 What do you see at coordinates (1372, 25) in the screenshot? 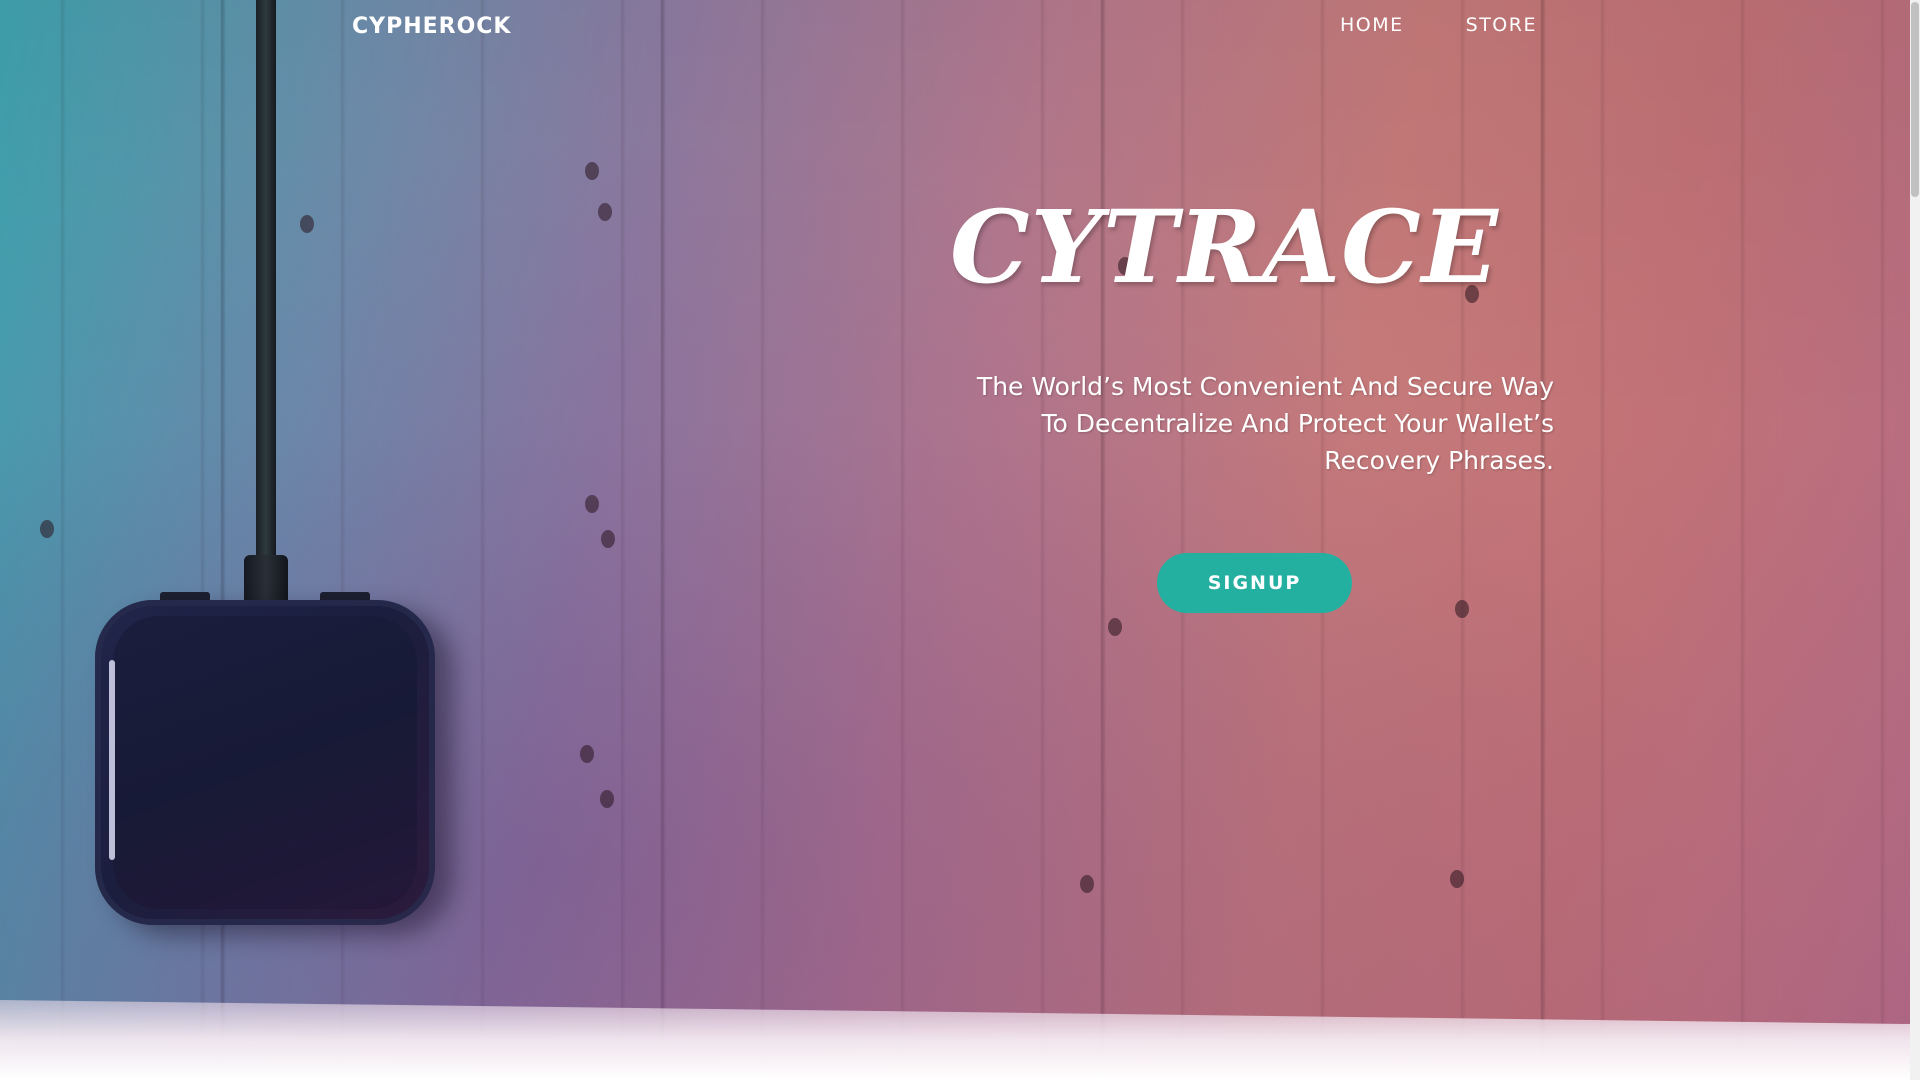
I see `nav-home-link: HOME` at bounding box center [1372, 25].